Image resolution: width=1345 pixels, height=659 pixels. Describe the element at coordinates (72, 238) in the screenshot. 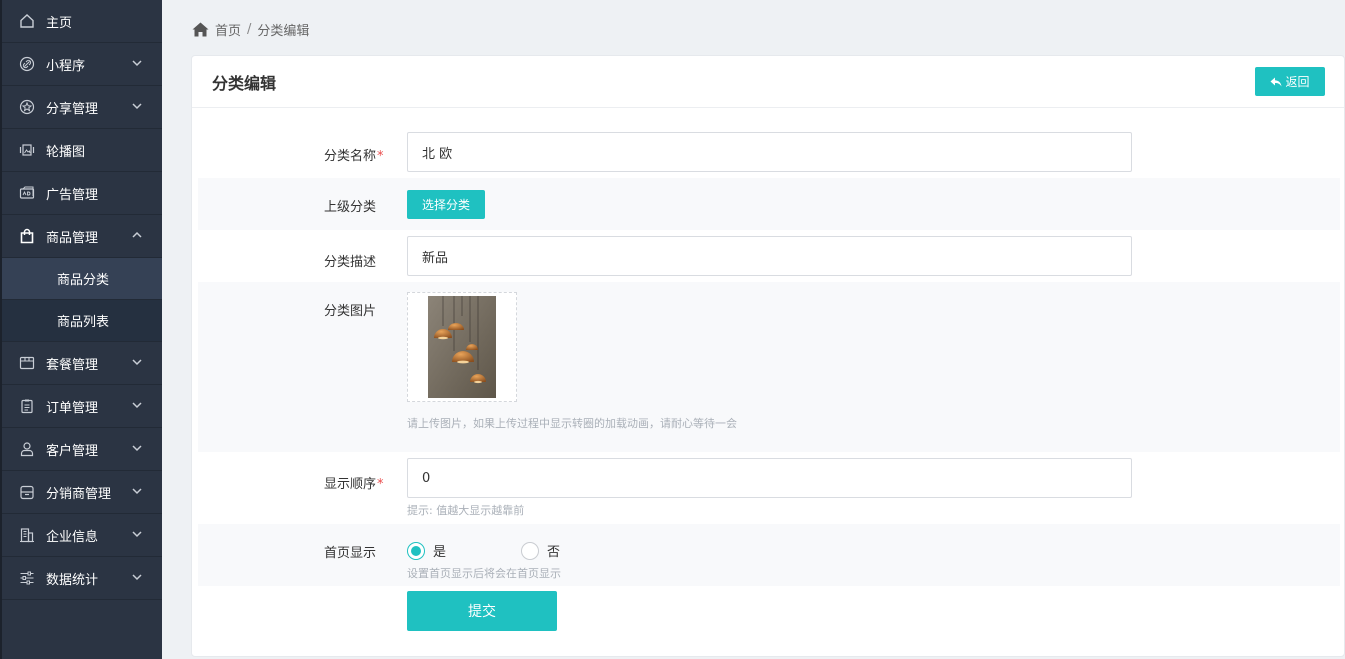

I see `sidebar-item-label: 商品管理` at that location.